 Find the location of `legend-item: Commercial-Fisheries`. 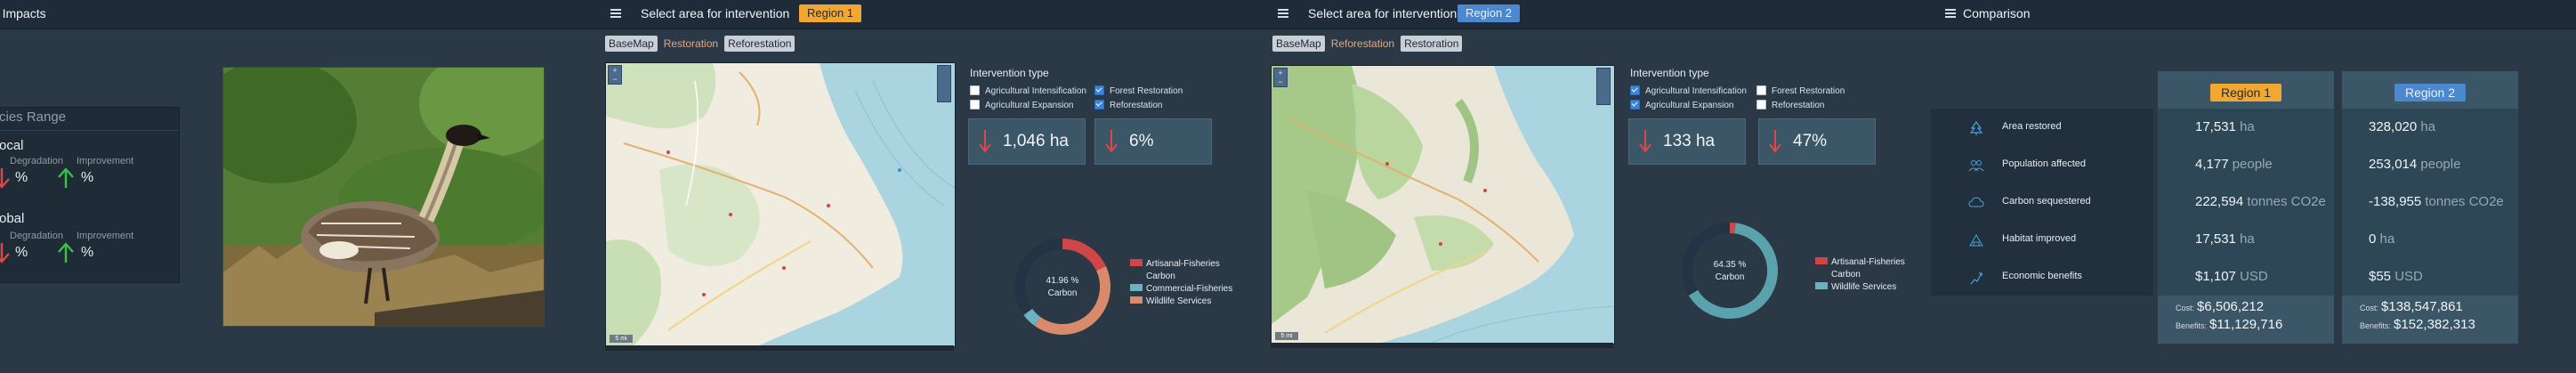

legend-item: Commercial-Fisheries is located at coordinates (1181, 290).